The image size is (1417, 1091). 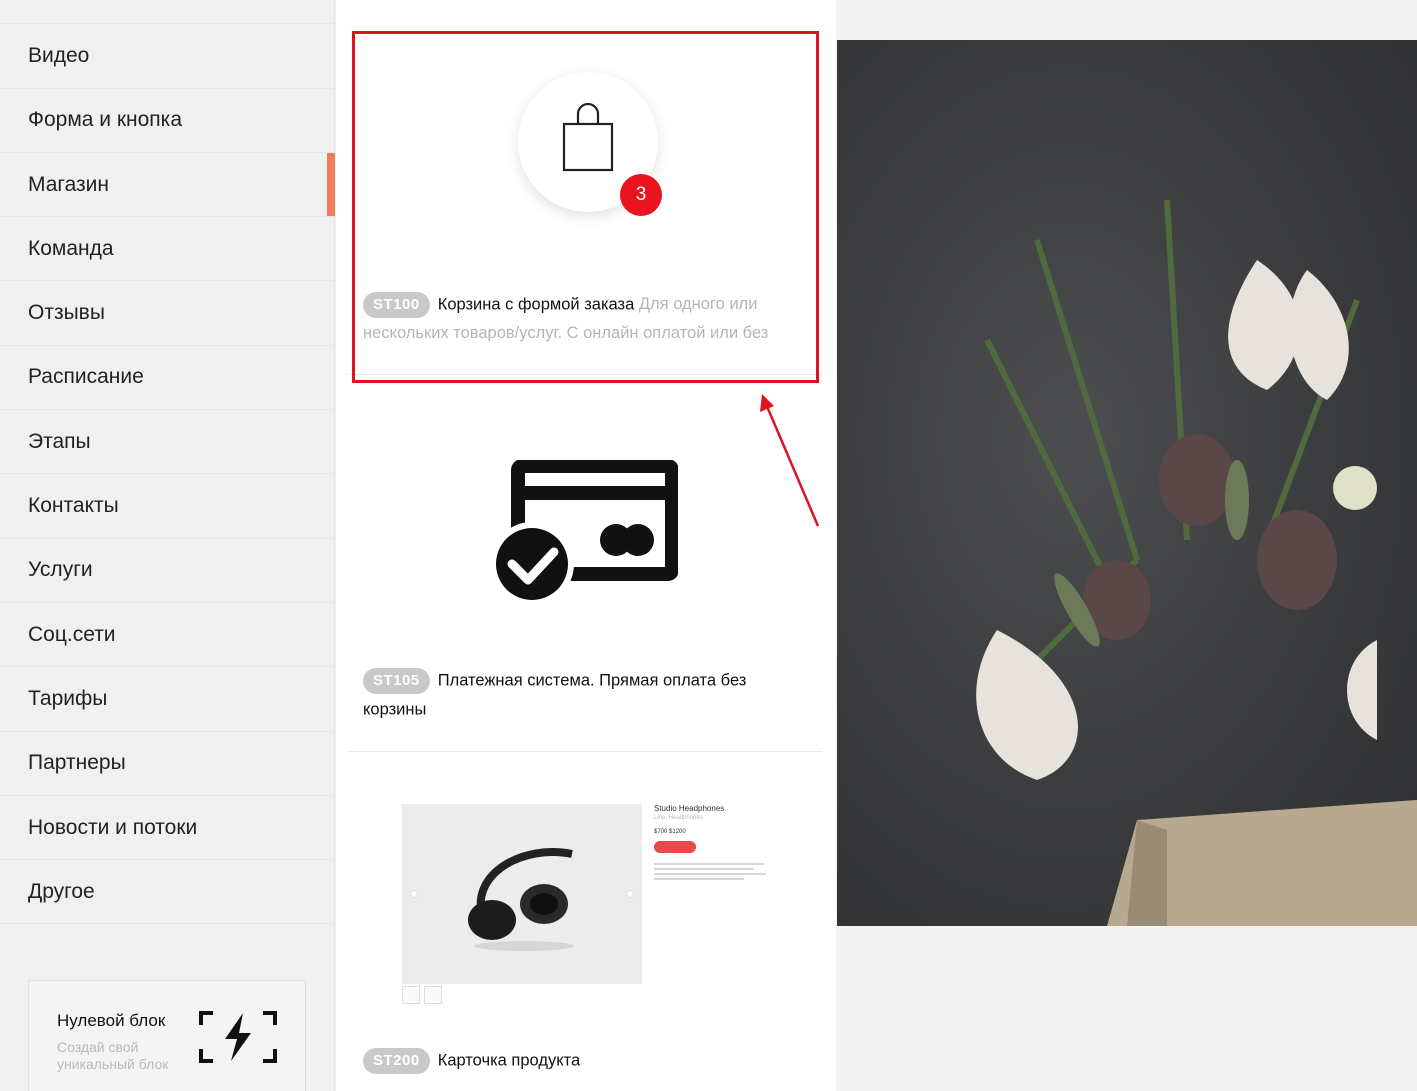 I want to click on buy-button-preview, so click(x=675, y=847).